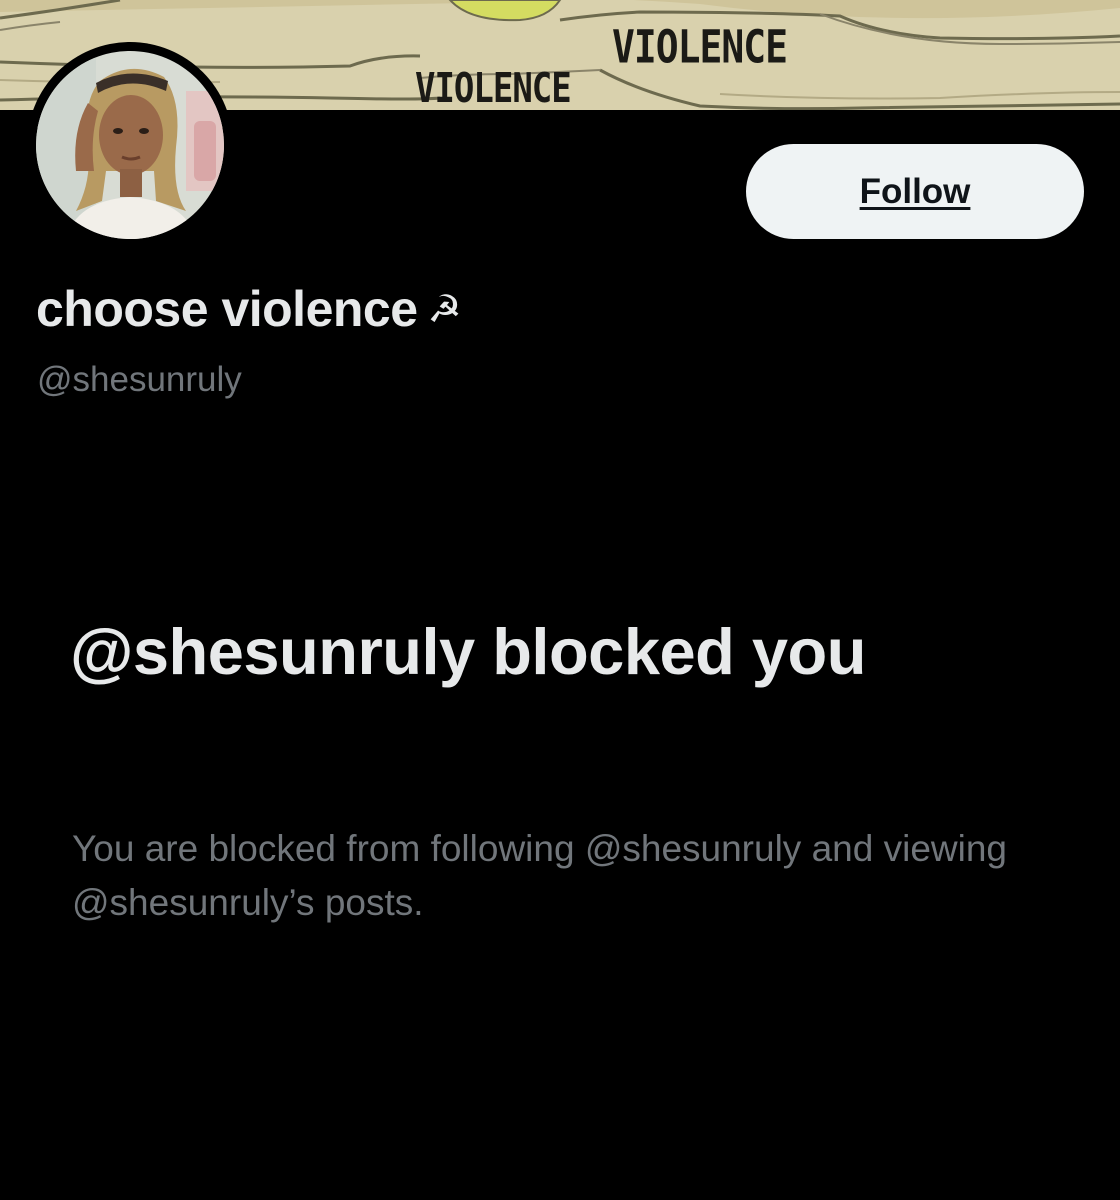  What do you see at coordinates (699, 46) in the screenshot?
I see `banner-label-right: VIOLENCE` at bounding box center [699, 46].